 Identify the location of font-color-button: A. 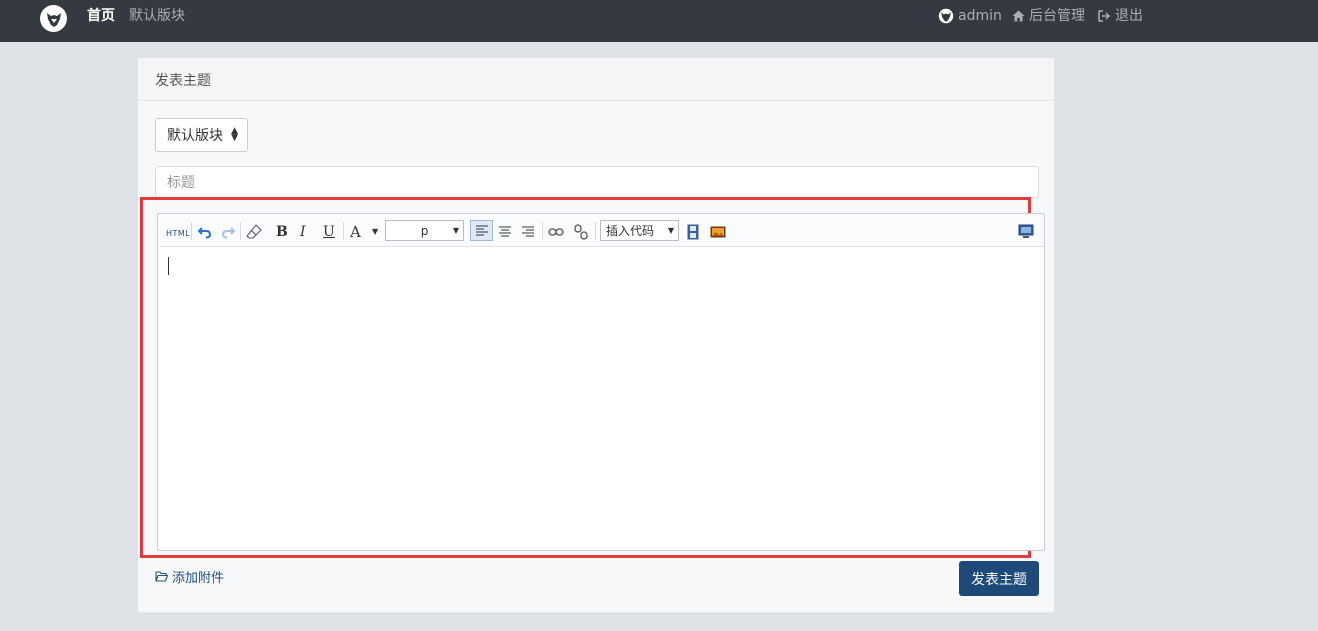
(355, 232).